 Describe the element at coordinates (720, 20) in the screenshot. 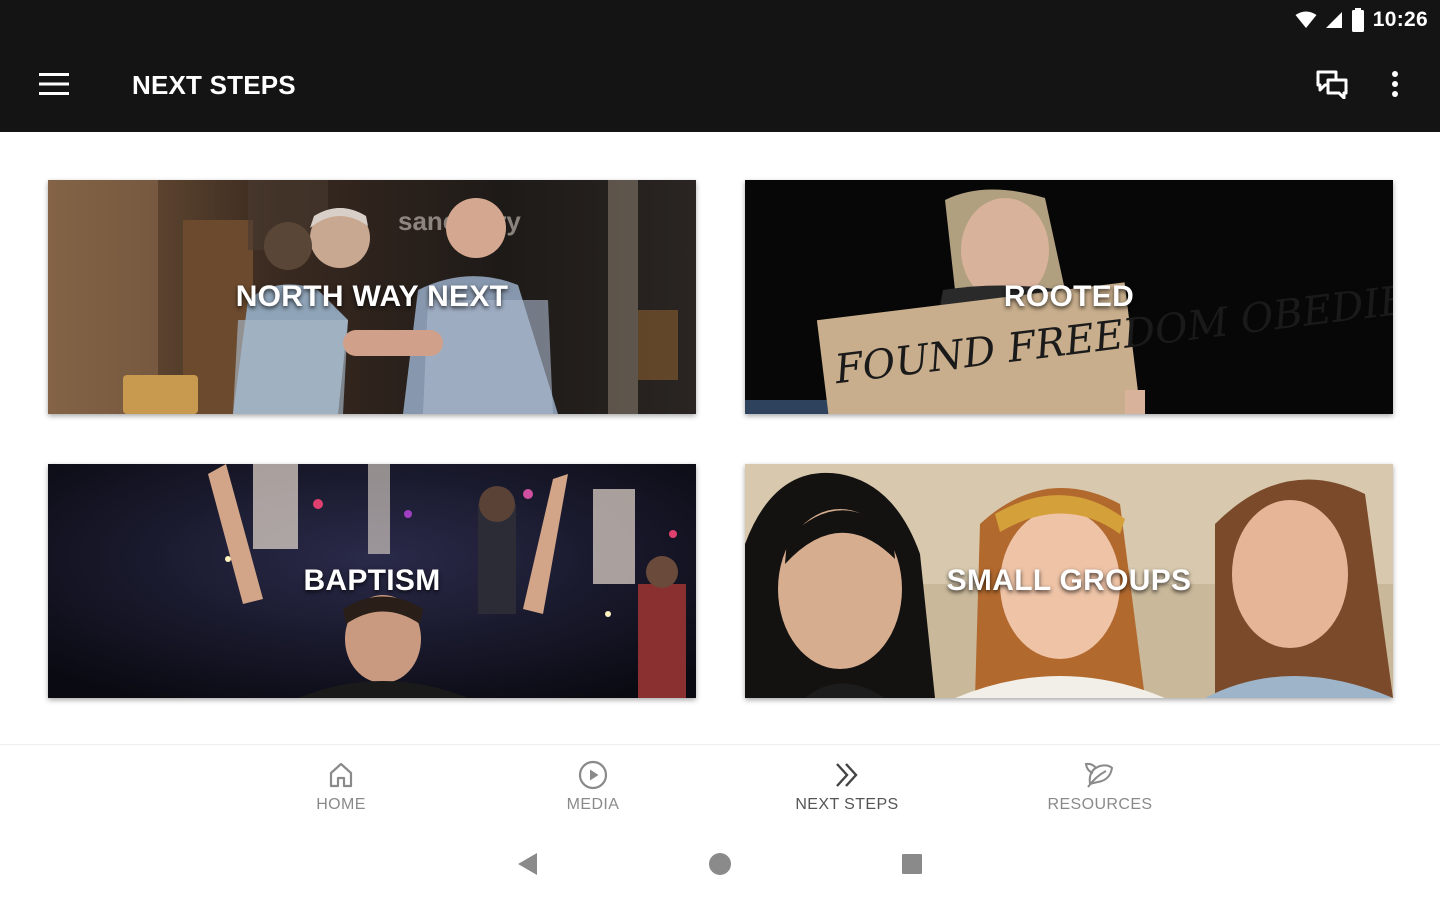

I see `status-bar: 10:26` at that location.